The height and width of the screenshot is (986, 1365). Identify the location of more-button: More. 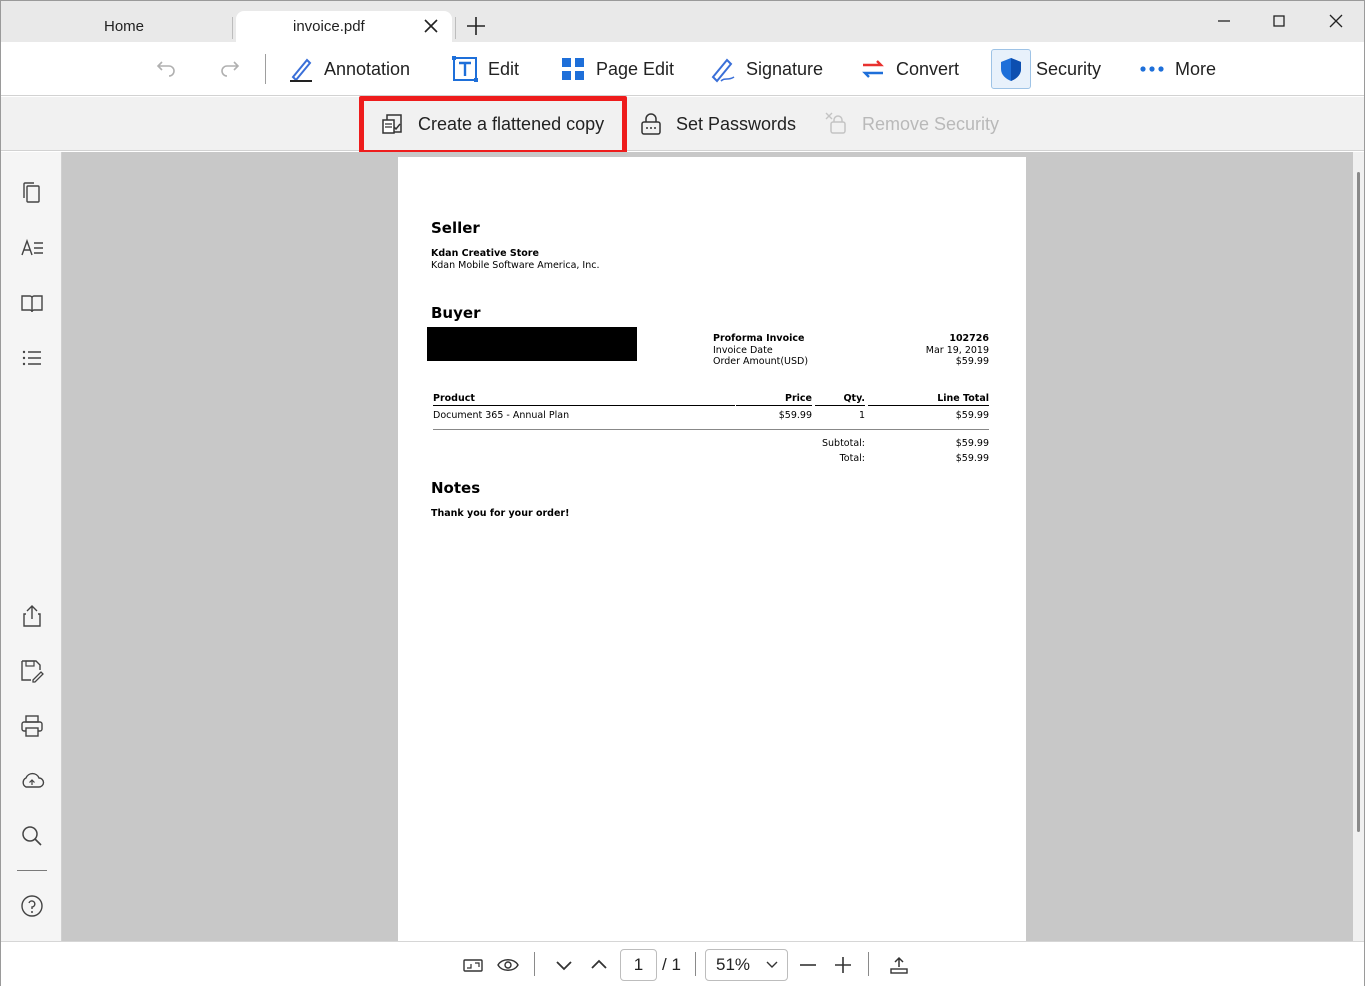
(1177, 69).